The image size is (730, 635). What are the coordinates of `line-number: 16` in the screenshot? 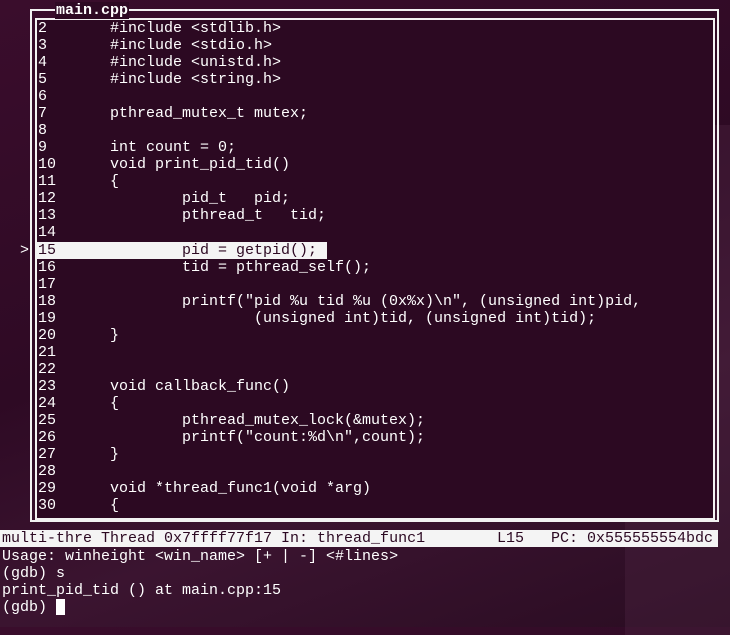 It's located at (47, 267).